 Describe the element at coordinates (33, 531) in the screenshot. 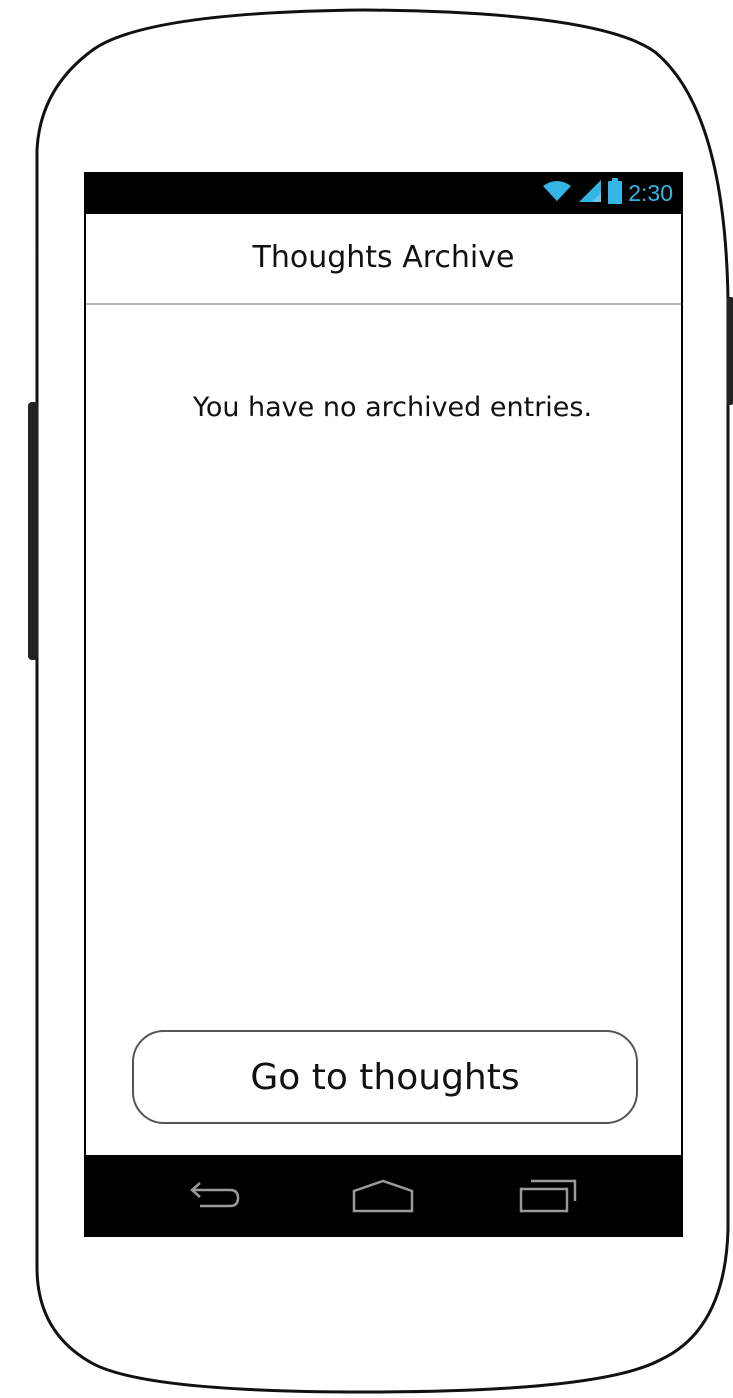

I see `volume-button` at that location.